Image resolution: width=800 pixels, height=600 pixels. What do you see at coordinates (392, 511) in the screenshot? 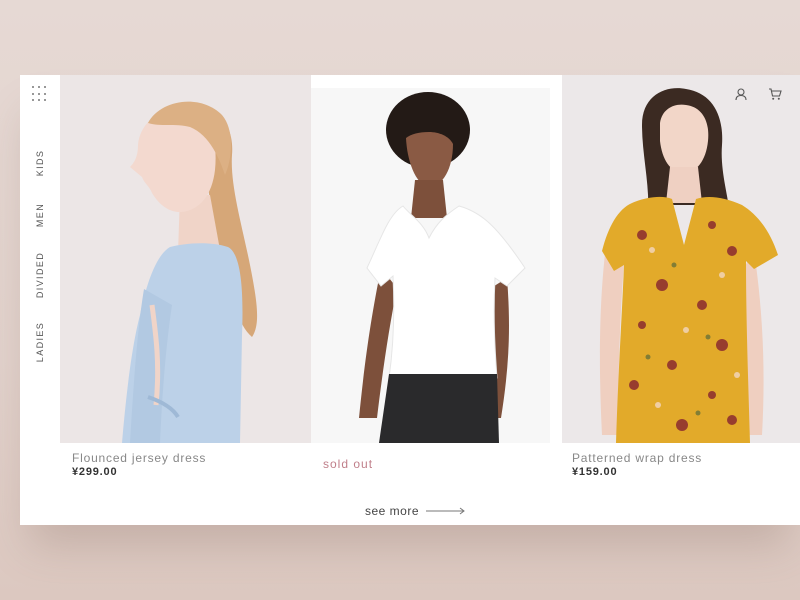
I see `see-more-label: see more` at bounding box center [392, 511].